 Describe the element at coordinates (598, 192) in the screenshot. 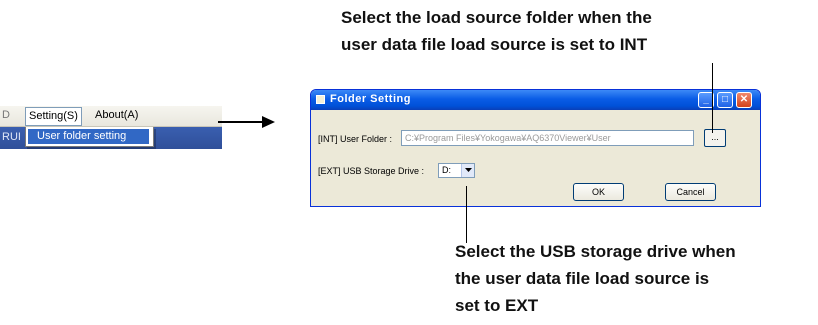

I see `ok-button: OK` at that location.